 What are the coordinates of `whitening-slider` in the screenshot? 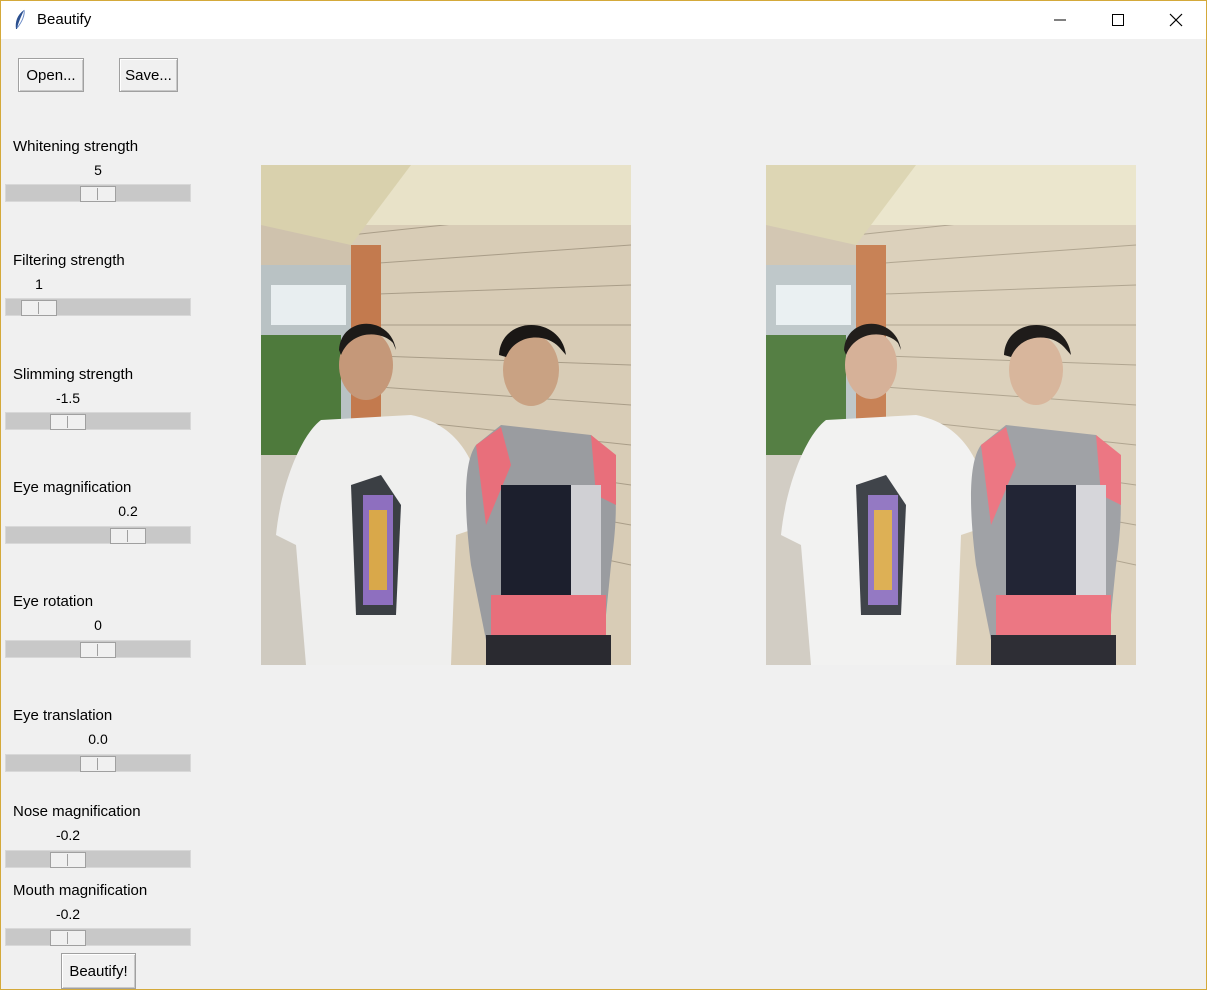 It's located at (98, 193).